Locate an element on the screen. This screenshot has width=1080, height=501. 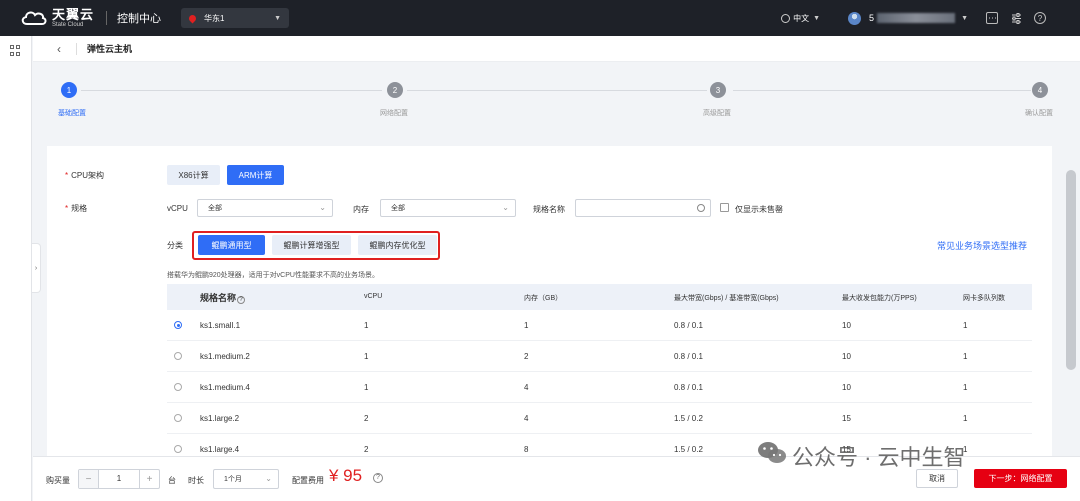
cell-vcpu: 2 is located at coordinates (366, 418).